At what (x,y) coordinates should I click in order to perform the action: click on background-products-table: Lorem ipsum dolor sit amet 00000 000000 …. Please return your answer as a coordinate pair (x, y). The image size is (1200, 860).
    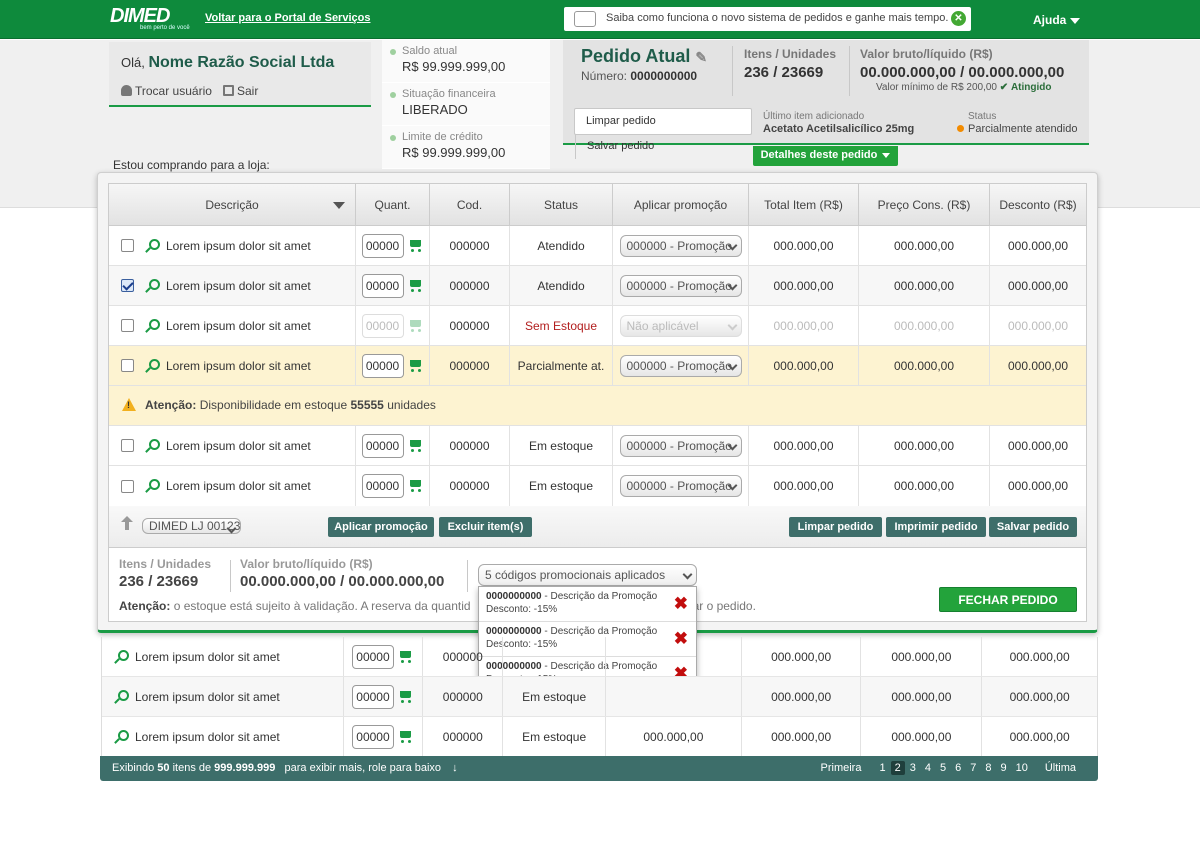
    Looking at the image, I should click on (599, 697).